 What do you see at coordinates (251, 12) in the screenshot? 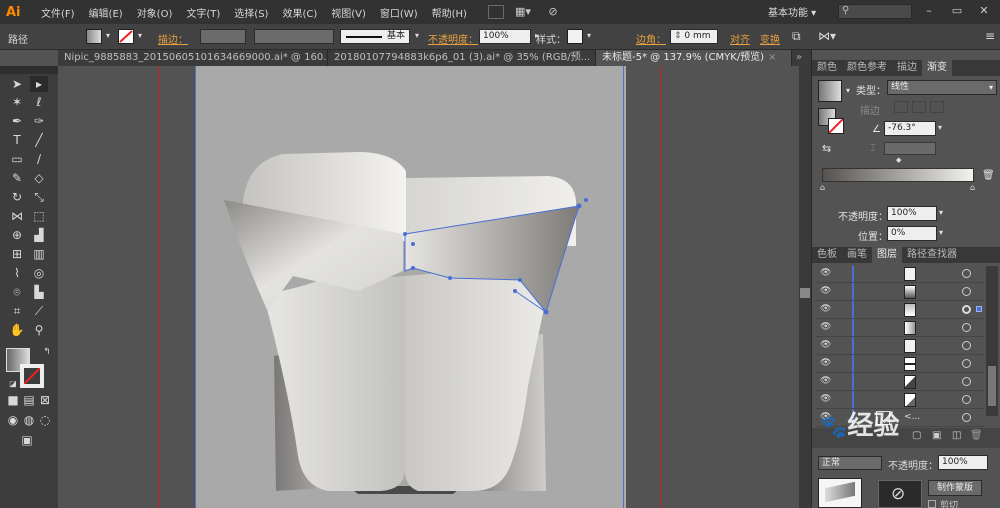
I see `menu-select: 选择(S)` at bounding box center [251, 12].